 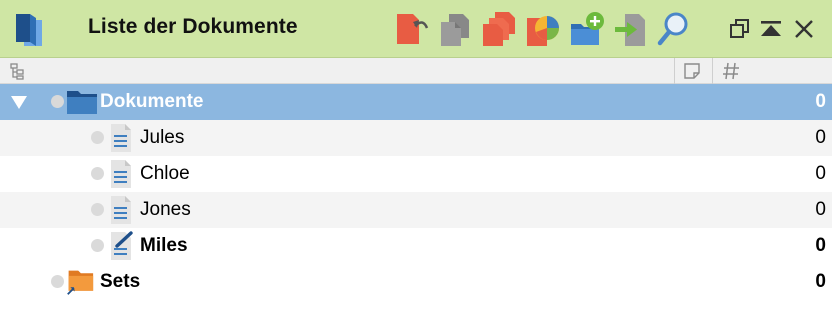 I want to click on close-icon, so click(x=804, y=29).